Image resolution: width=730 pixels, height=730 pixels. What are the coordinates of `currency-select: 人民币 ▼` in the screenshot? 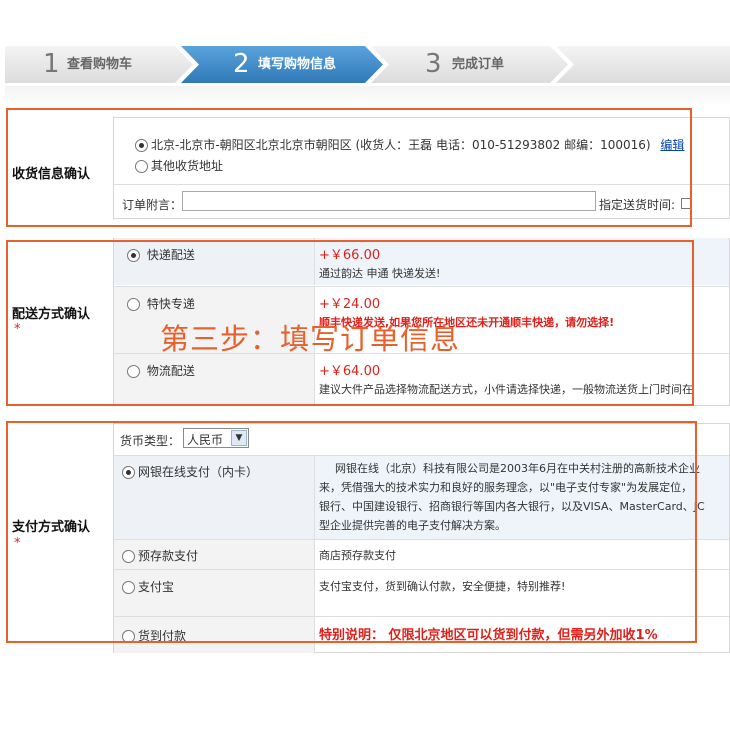 It's located at (216, 438).